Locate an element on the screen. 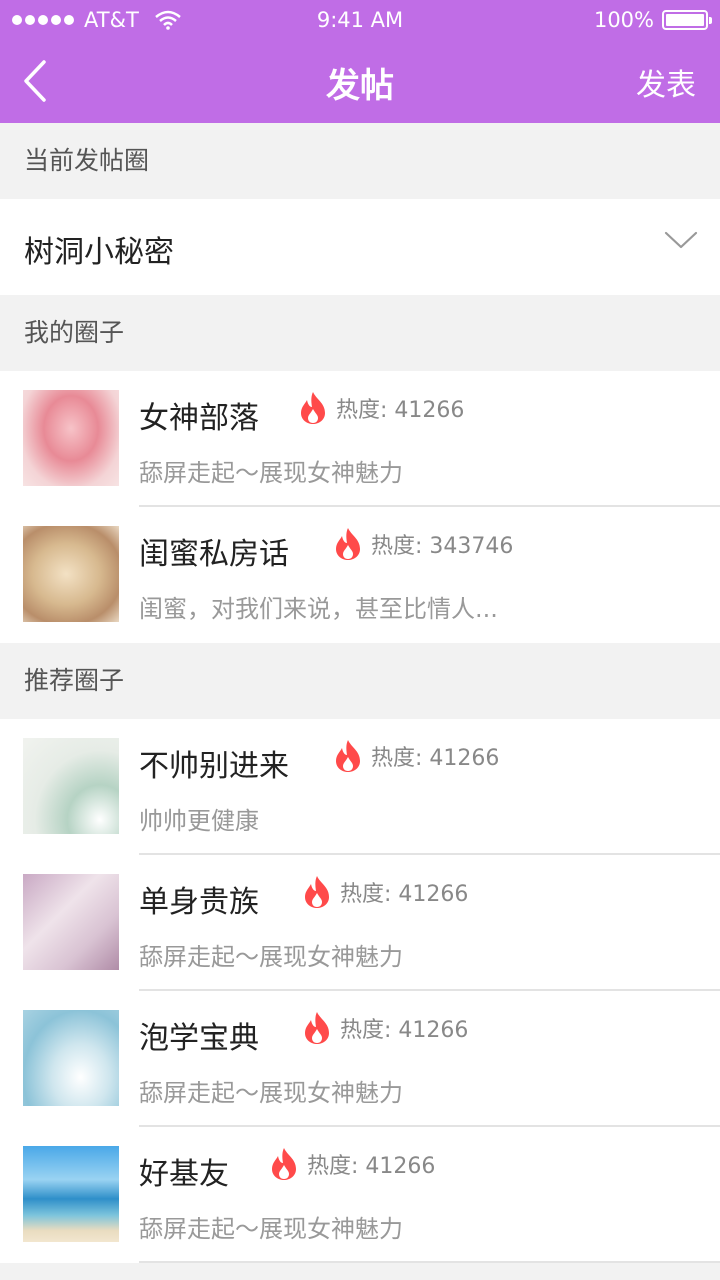 This screenshot has width=720, height=1280. recommended-header: 推荐圈子 is located at coordinates (360, 681).